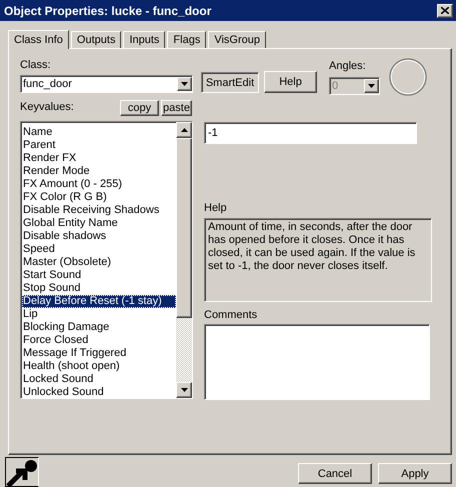 The height and width of the screenshot is (487, 456). Describe the element at coordinates (310, 133) in the screenshot. I see `value-field: -1` at that location.